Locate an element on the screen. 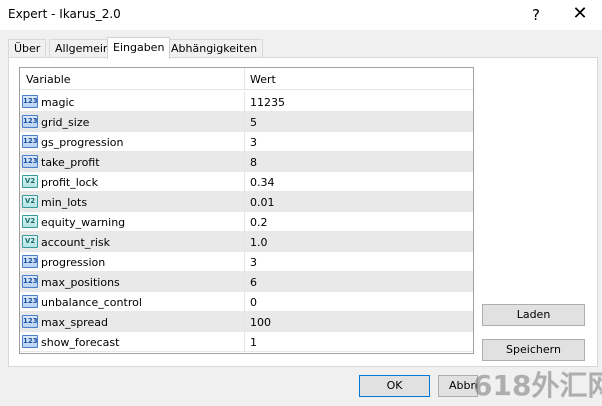 Image resolution: width=602 pixels, height=406 pixels. variable-name: max_spread is located at coordinates (74, 322).